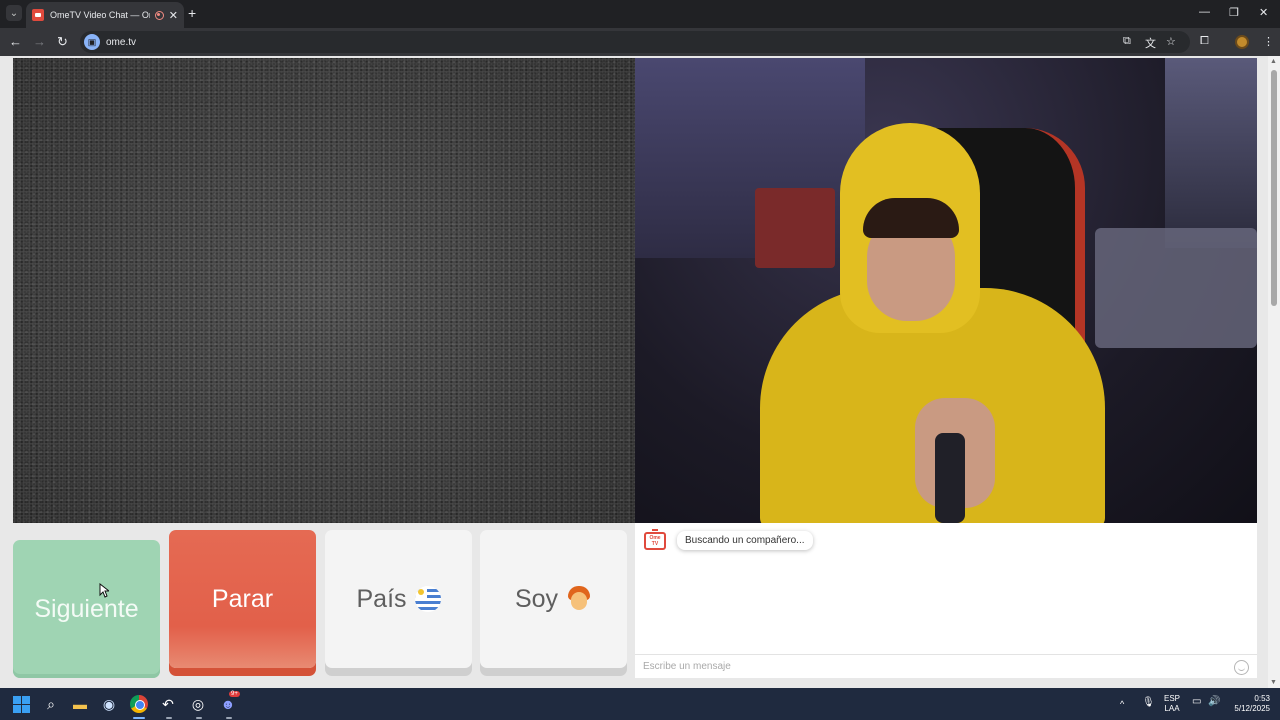 Image resolution: width=1280 pixels, height=720 pixels. I want to click on gender-button: Soy, so click(553, 599).